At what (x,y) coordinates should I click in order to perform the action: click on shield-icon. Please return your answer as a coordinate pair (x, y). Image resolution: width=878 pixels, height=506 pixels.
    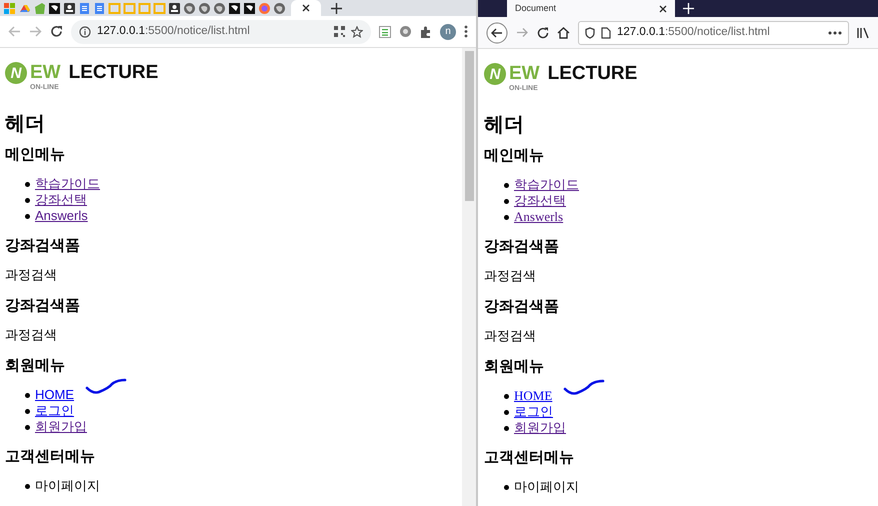
    Looking at the image, I should click on (590, 32).